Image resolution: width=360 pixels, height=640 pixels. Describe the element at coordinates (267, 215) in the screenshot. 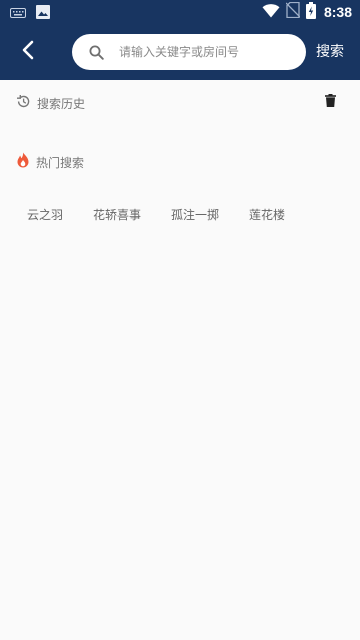

I see `hot-tag: 莲花楼` at that location.